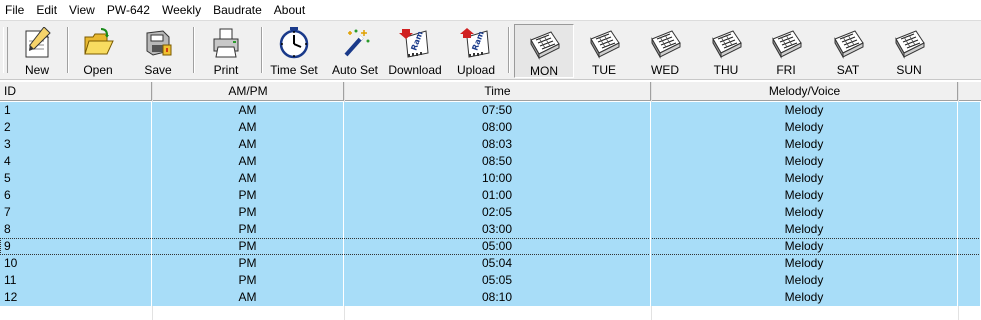  I want to click on save-label: Save, so click(158, 70).